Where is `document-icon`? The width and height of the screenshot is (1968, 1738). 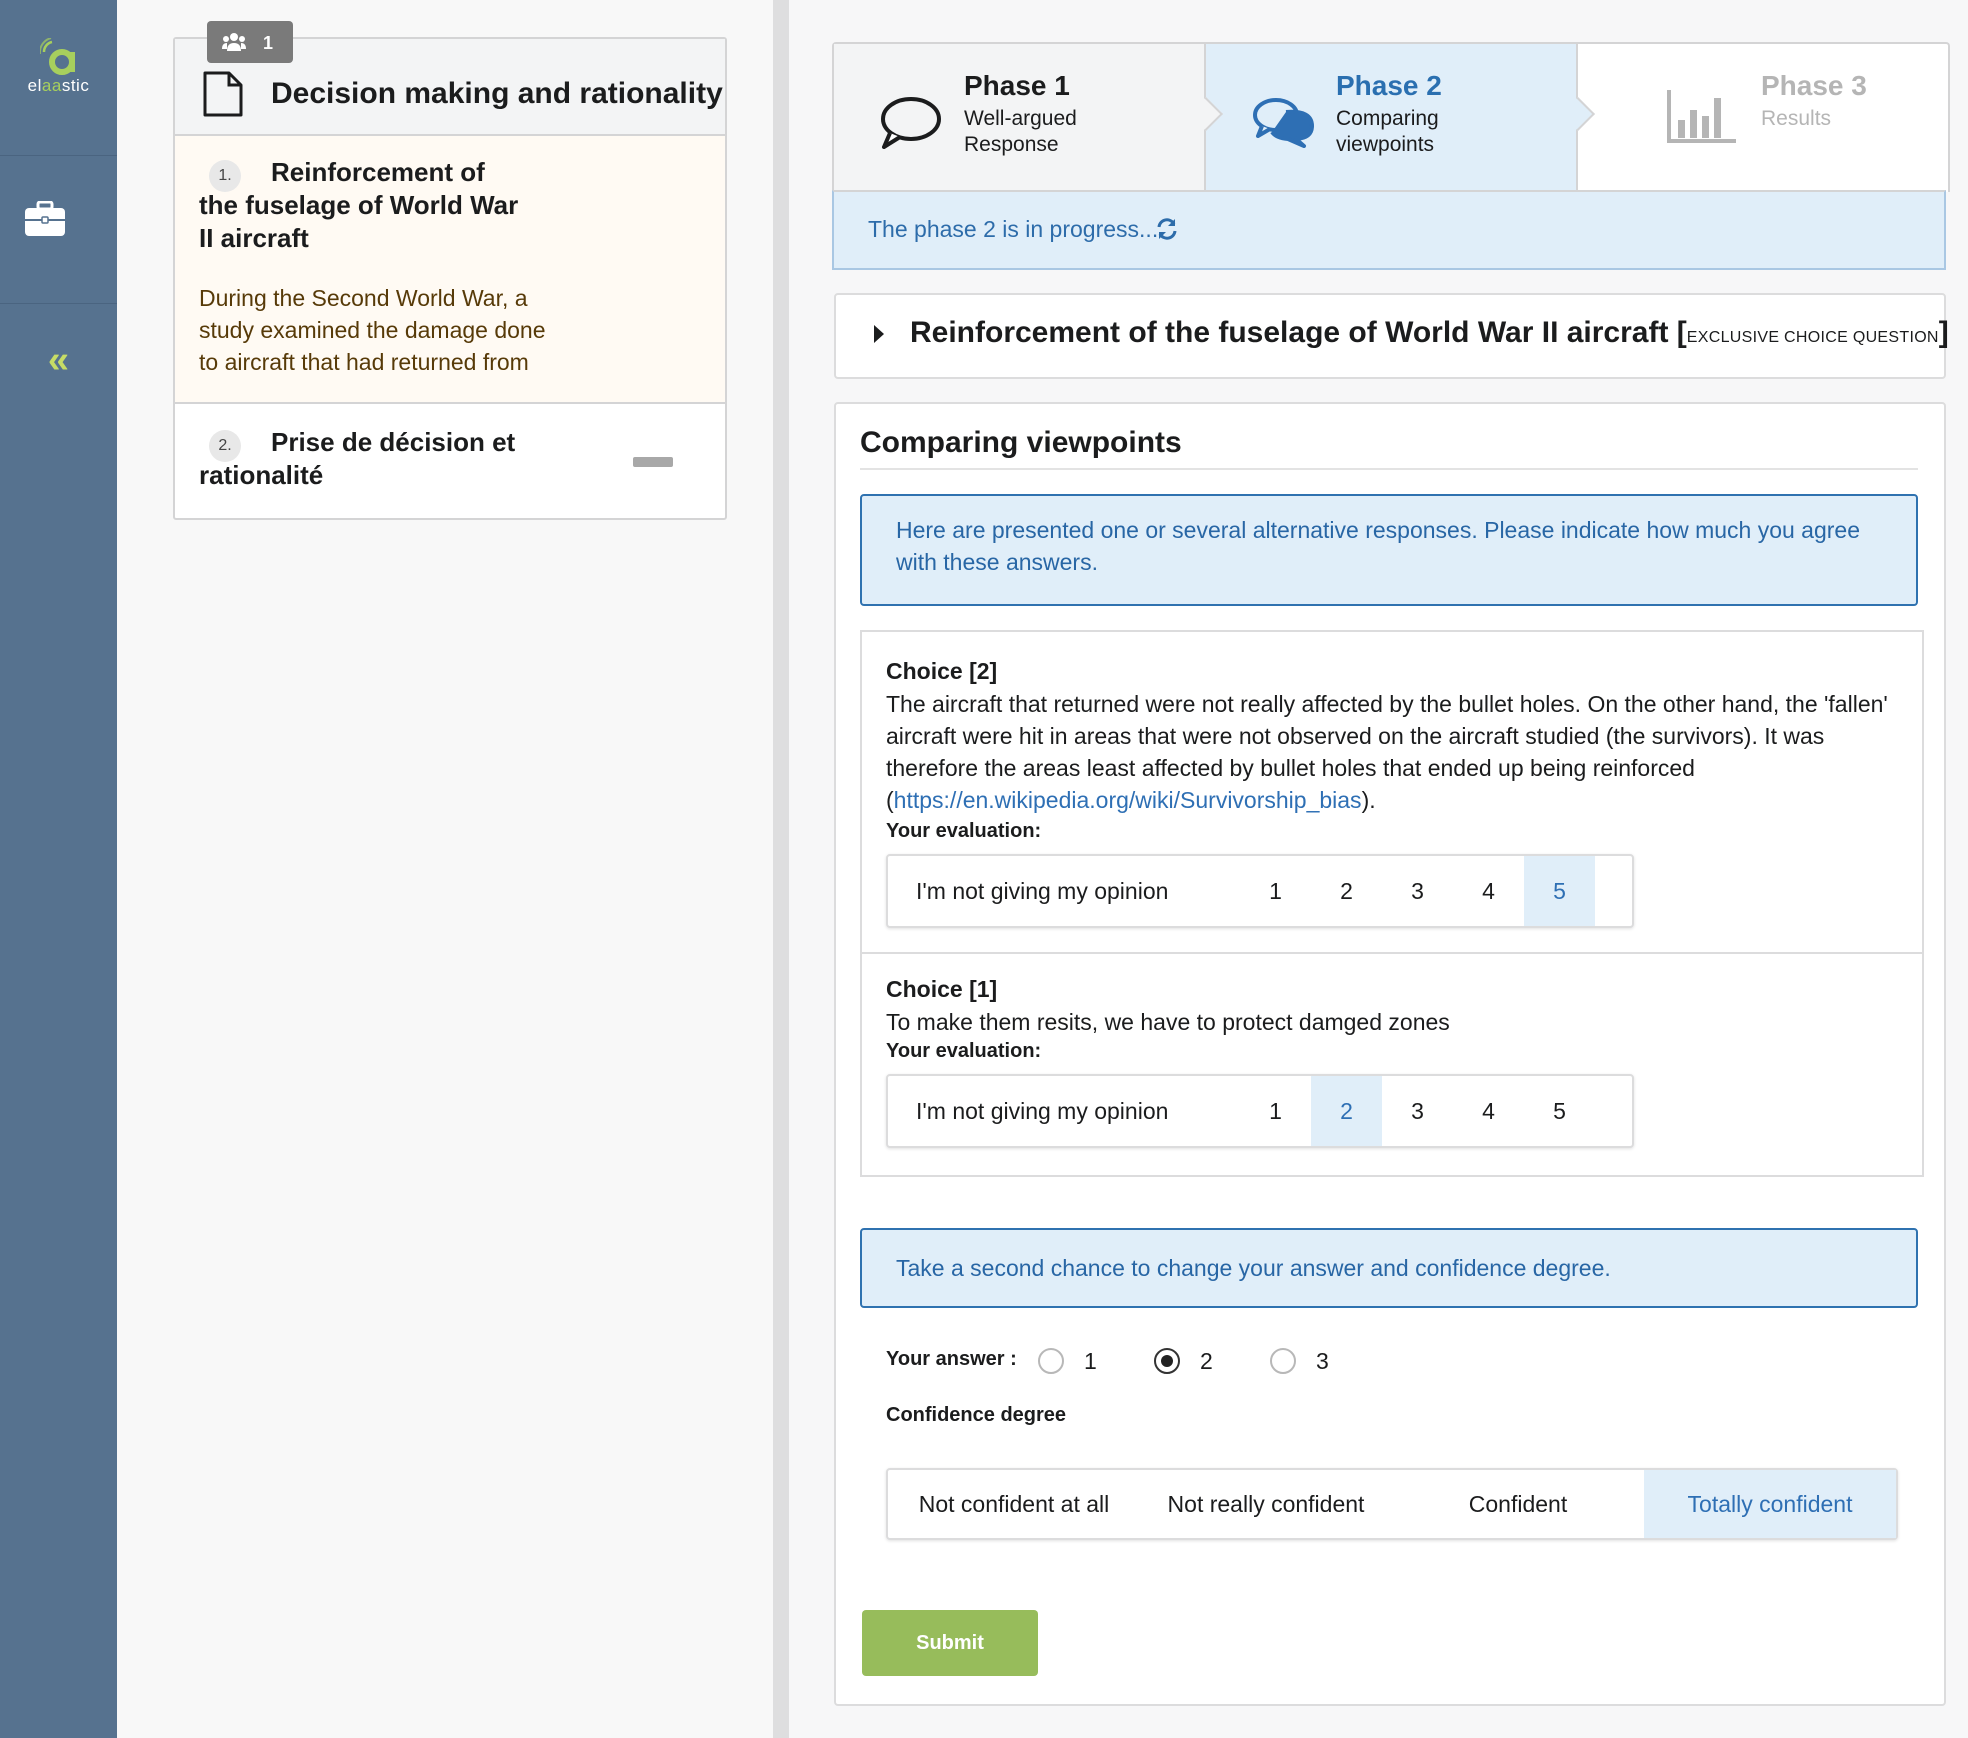 document-icon is located at coordinates (223, 94).